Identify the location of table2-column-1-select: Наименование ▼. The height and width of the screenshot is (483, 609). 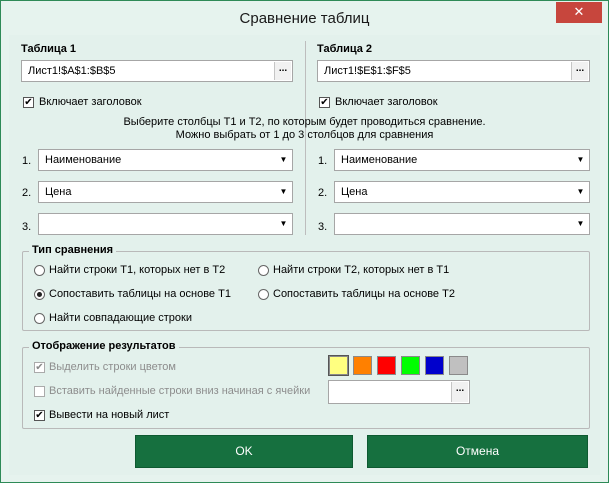
(462, 160).